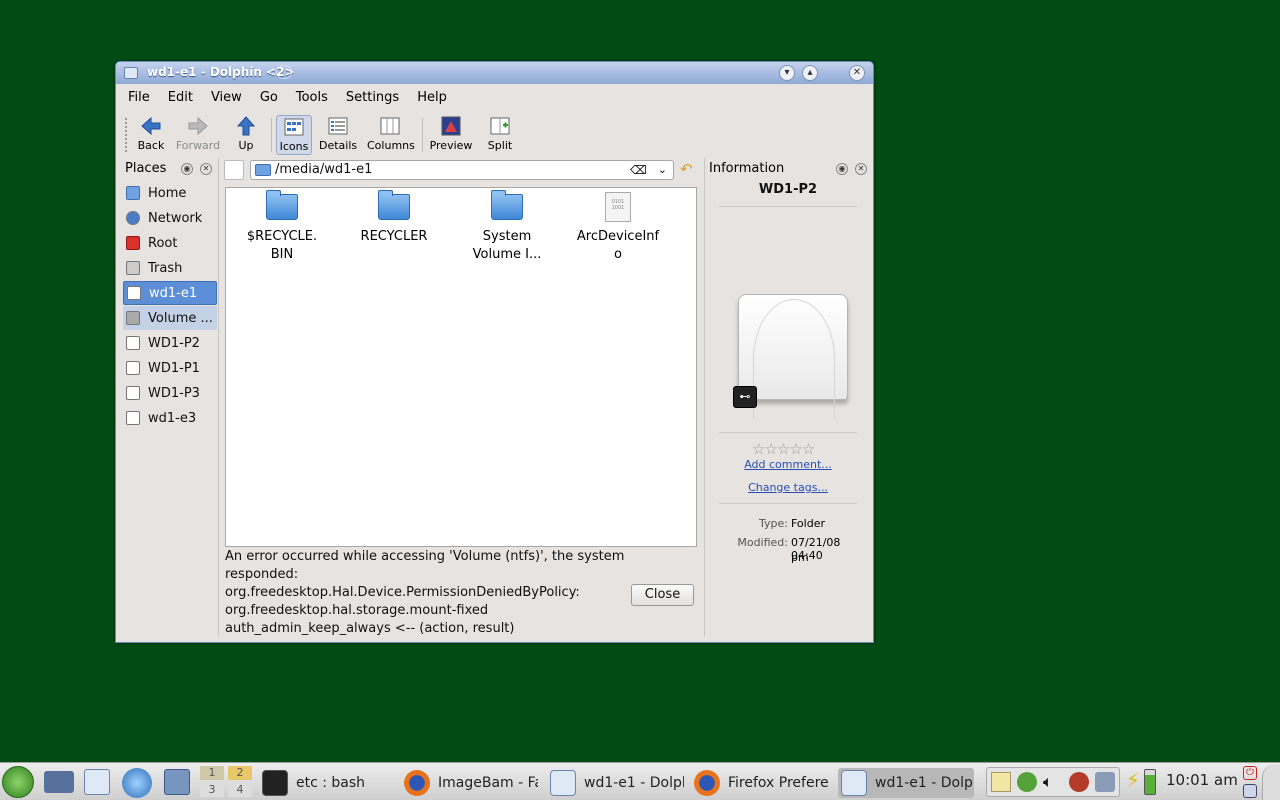 The image size is (1280, 800). I want to click on task-button-dolphin-2: wd1-e1 - Dolph, so click(906, 783).